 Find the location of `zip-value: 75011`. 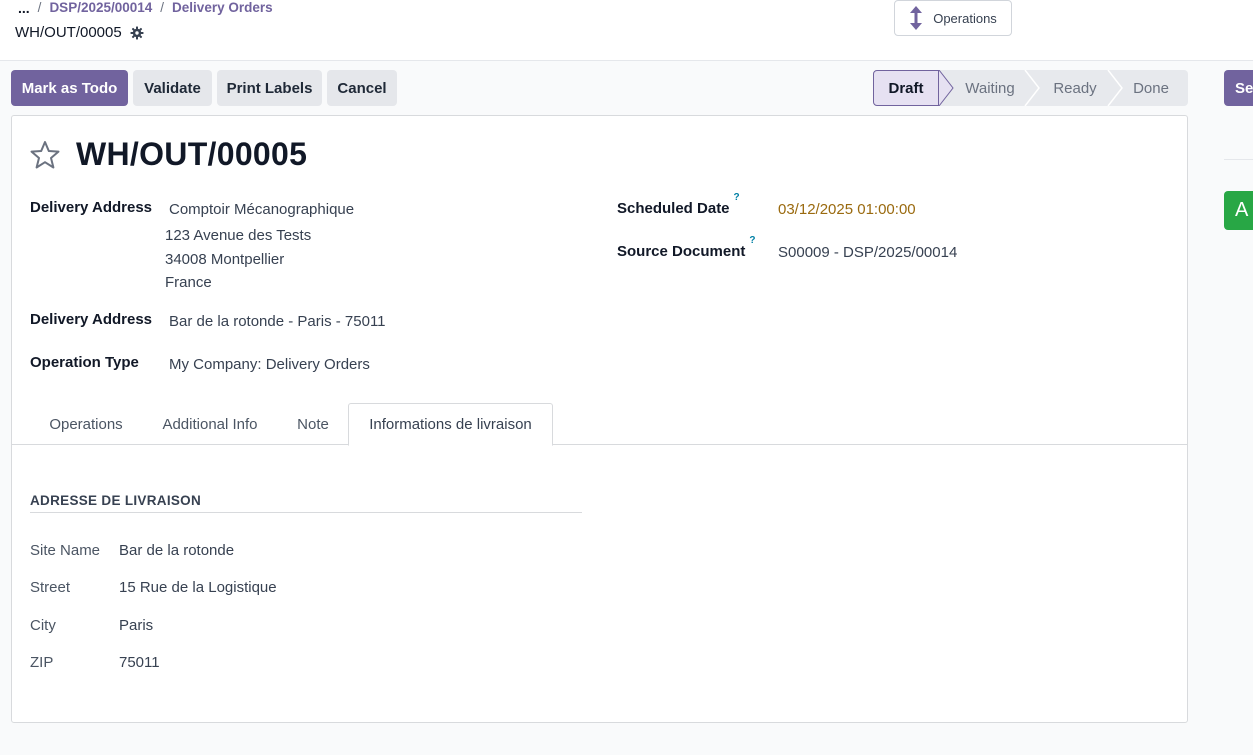

zip-value: 75011 is located at coordinates (139, 662).